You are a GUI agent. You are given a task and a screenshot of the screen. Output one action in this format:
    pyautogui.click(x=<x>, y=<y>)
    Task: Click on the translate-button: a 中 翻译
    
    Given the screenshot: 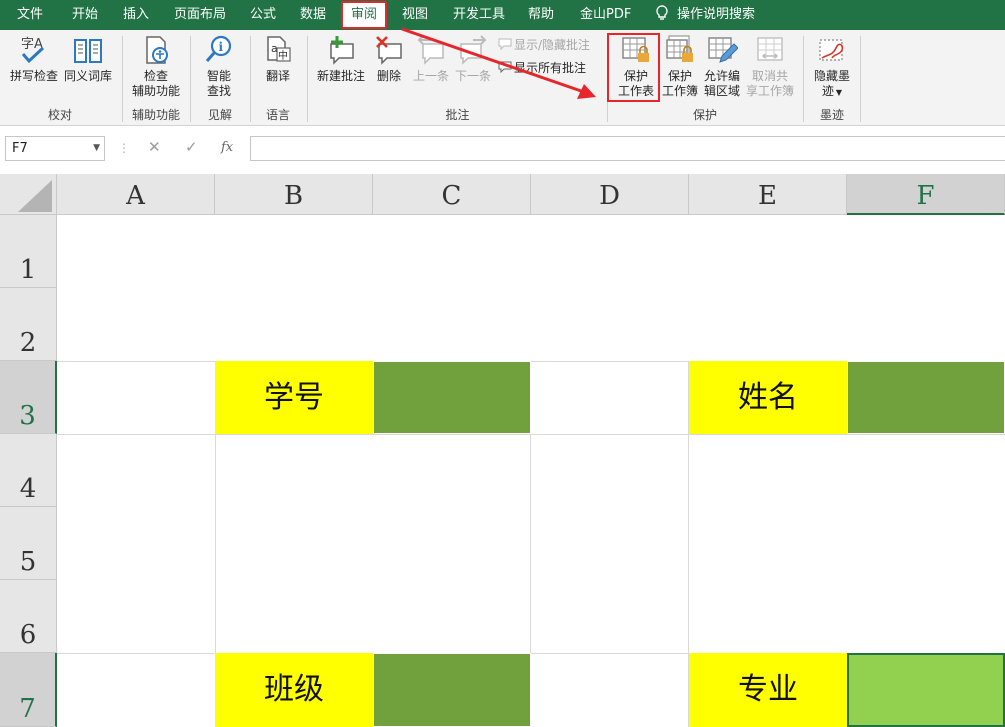 What is the action you would take?
    pyautogui.click(x=278, y=58)
    